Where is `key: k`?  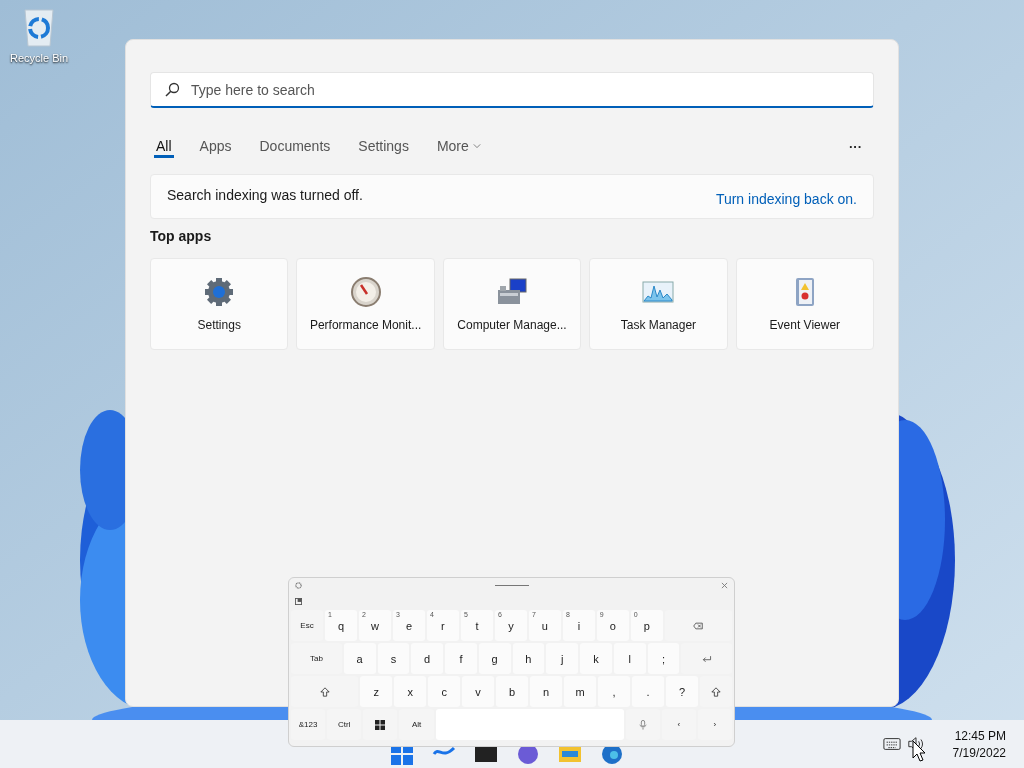
key: k is located at coordinates (596, 658).